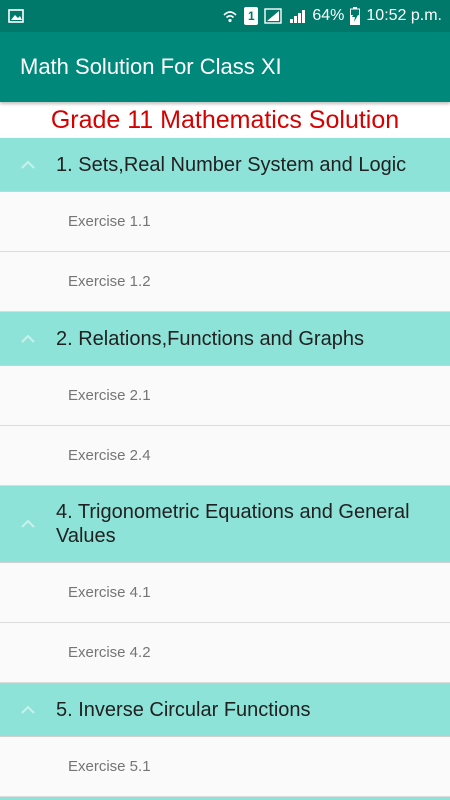 This screenshot has height=800, width=450. I want to click on image-notification-icon, so click(16, 16).